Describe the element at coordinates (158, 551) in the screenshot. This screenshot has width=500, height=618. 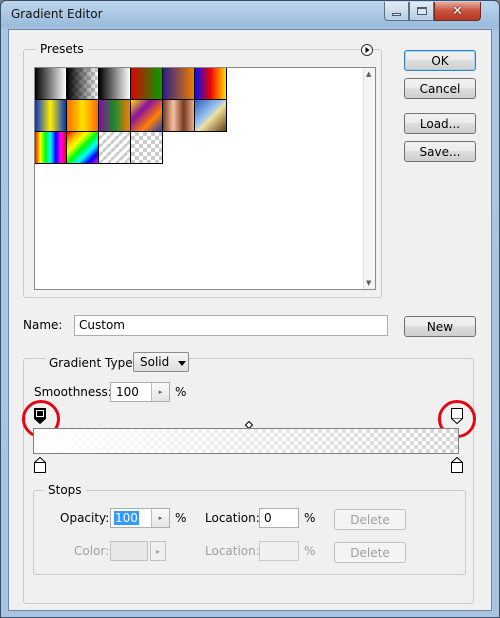
I see `color-picker-arrow: ▸` at that location.